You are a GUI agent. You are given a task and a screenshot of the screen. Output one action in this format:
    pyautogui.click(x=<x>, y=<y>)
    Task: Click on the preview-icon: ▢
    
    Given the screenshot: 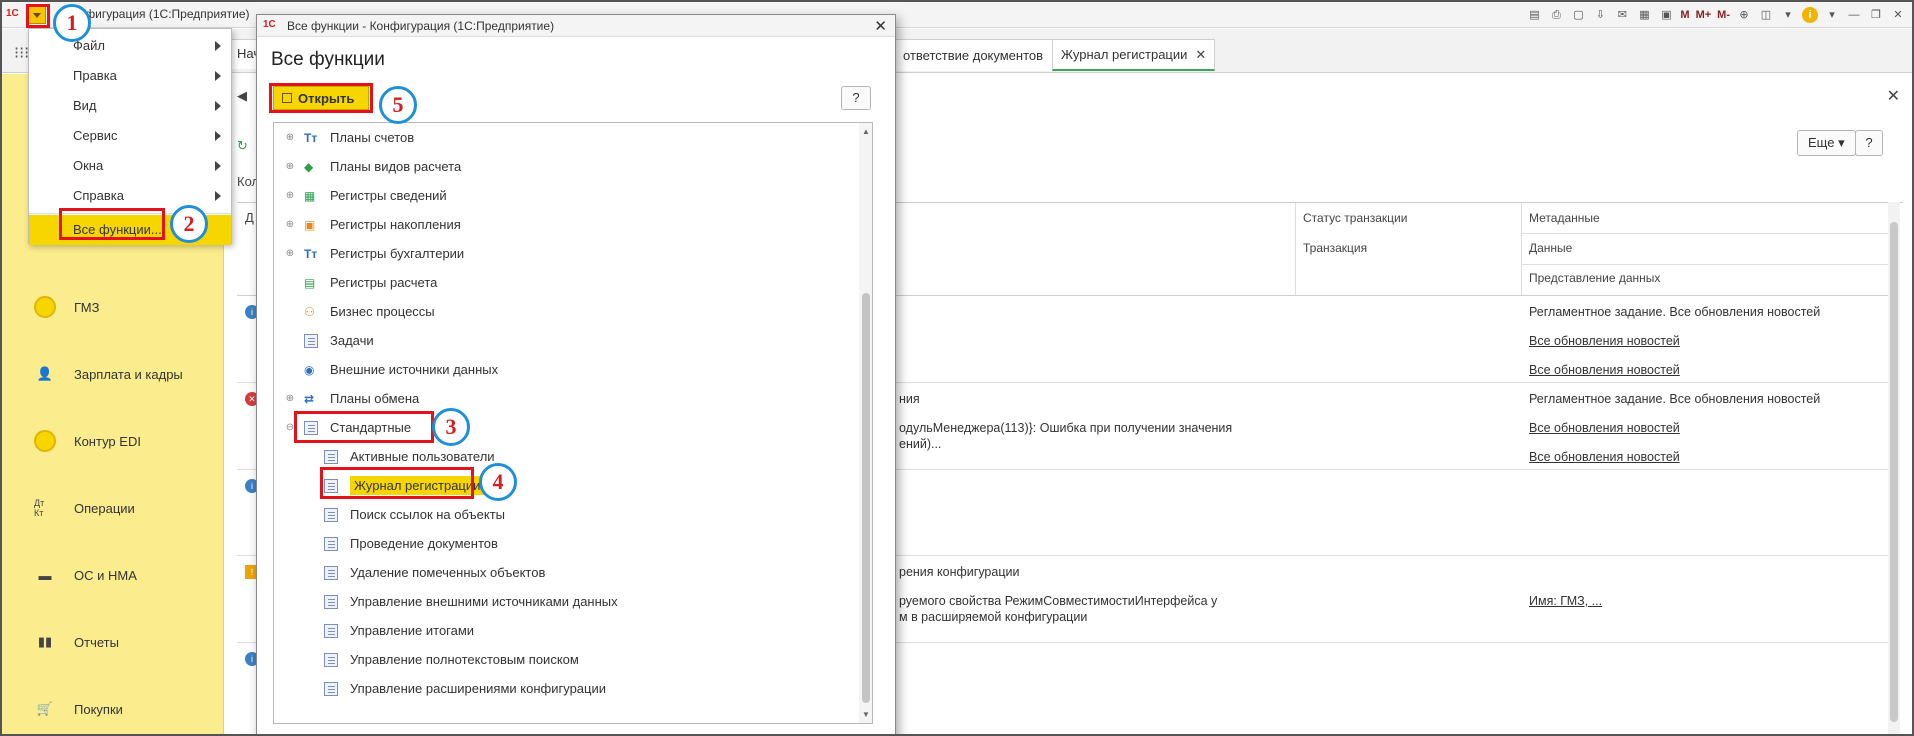 What is the action you would take?
    pyautogui.click(x=1578, y=15)
    